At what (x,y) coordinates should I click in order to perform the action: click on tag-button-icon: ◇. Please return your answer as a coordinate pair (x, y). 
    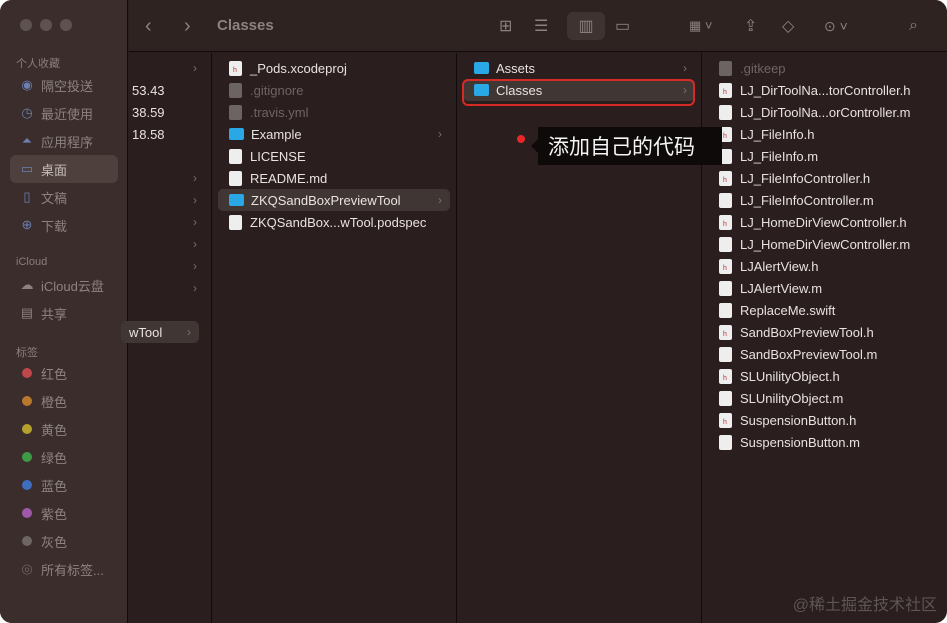
    Looking at the image, I should click on (788, 26).